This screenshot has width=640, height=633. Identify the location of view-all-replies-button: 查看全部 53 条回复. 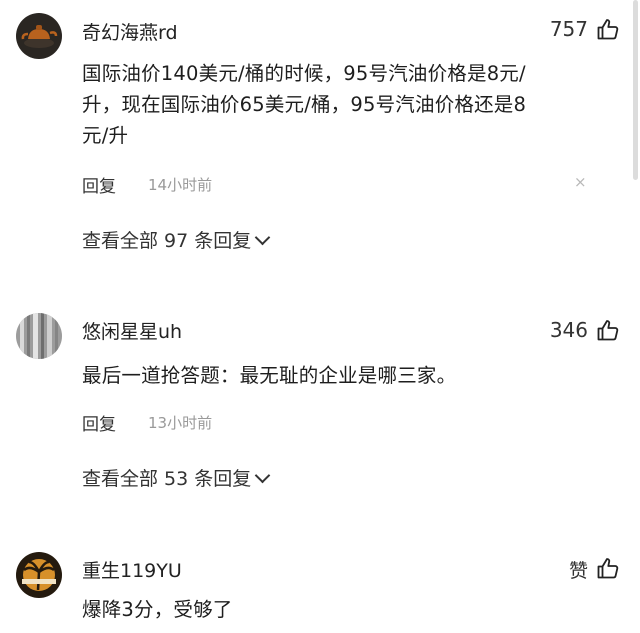
(176, 477).